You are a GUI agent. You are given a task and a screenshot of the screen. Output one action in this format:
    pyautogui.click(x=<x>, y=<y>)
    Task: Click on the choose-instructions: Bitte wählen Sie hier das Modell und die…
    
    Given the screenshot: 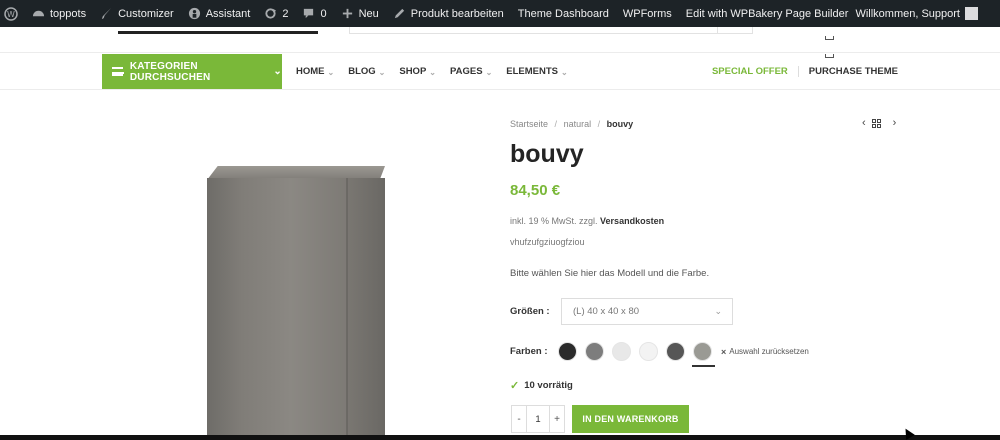 What is the action you would take?
    pyautogui.click(x=610, y=273)
    